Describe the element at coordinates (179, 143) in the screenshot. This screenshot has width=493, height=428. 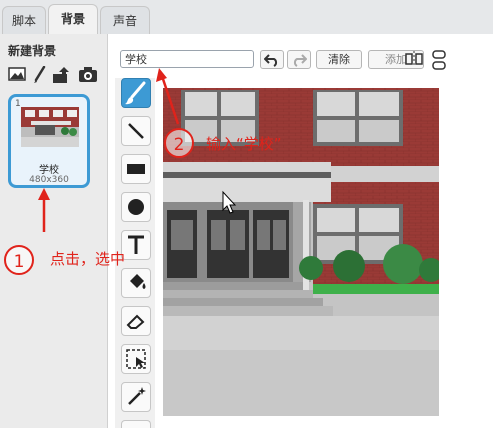
I see `step2-number: 2` at that location.